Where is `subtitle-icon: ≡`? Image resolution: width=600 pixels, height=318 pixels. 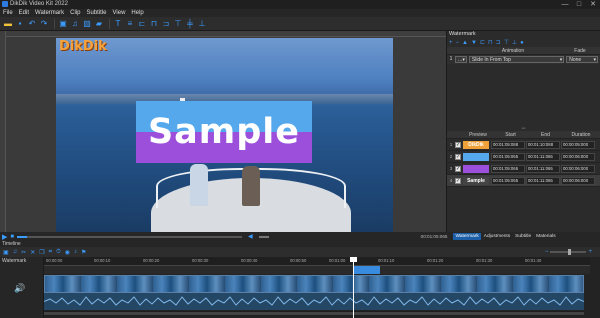 subtitle-icon: ≡ is located at coordinates (130, 24).